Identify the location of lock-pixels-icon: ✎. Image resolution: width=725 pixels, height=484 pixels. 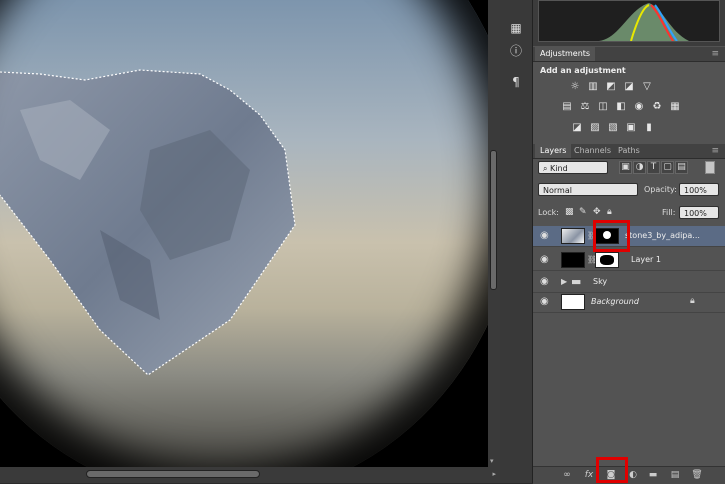
(583, 212).